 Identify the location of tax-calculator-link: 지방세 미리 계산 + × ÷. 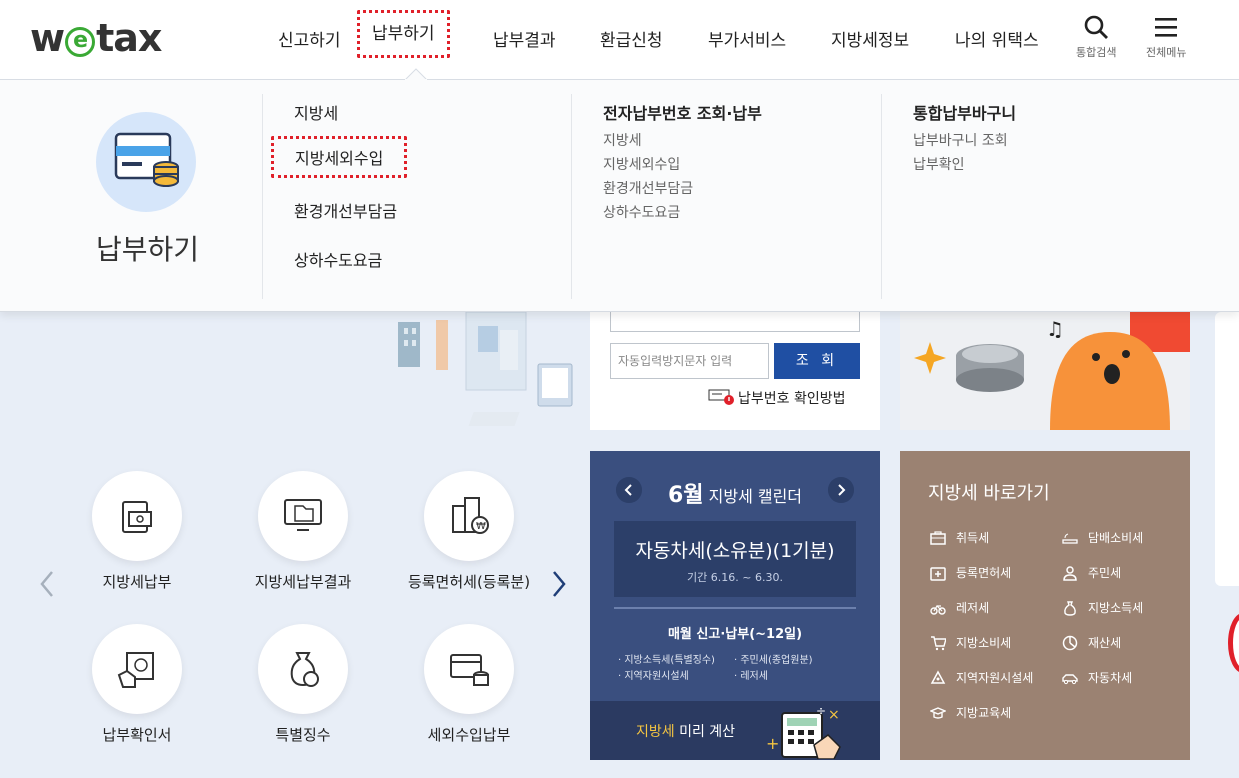
(735, 730).